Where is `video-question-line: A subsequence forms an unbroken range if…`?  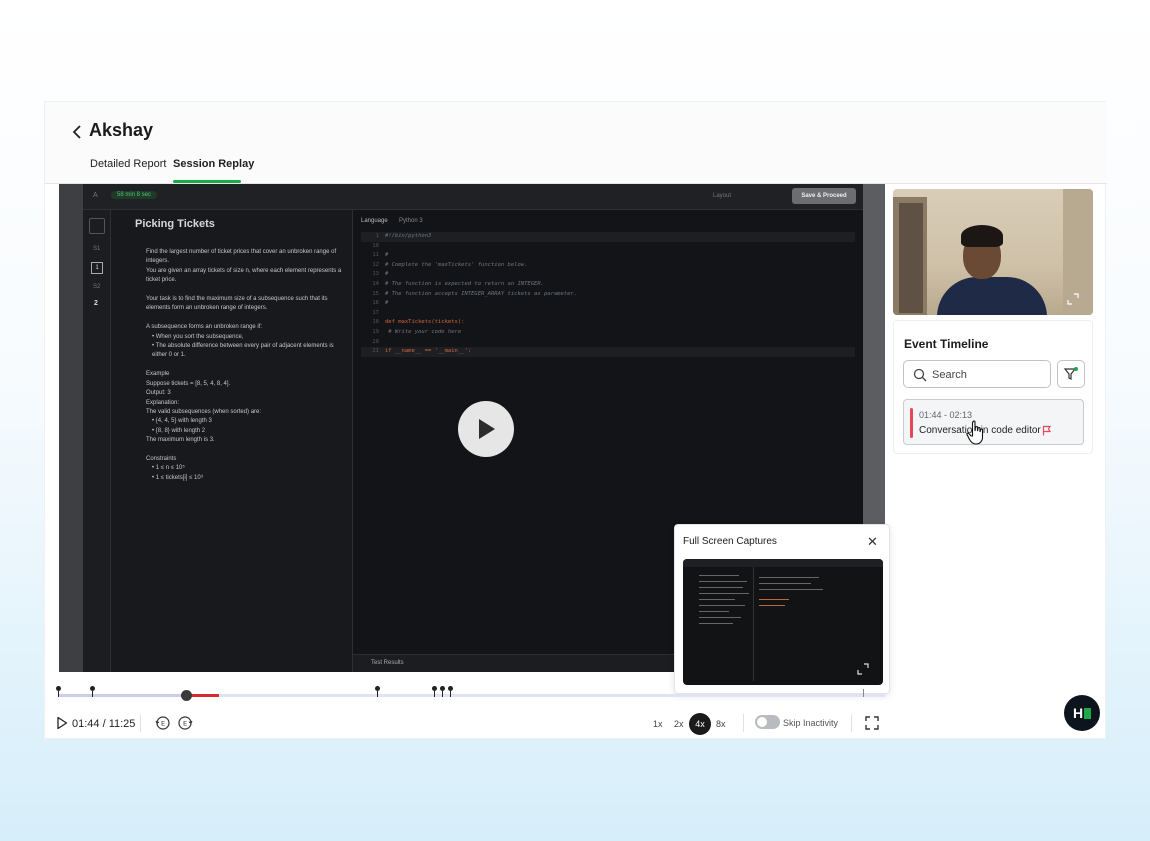 video-question-line: A subsequence forms an unbroken range if… is located at coordinates (204, 327).